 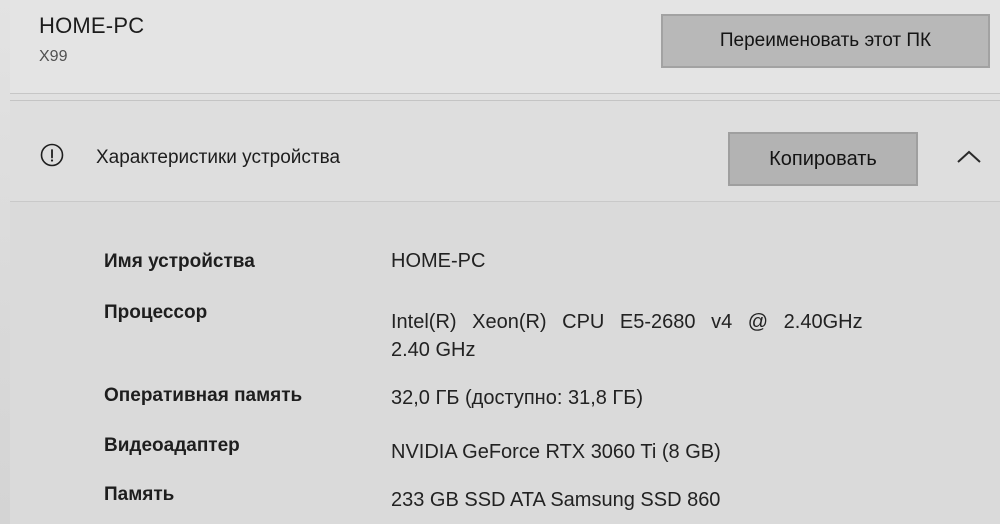 I want to click on info-circle-icon, so click(x=52, y=155).